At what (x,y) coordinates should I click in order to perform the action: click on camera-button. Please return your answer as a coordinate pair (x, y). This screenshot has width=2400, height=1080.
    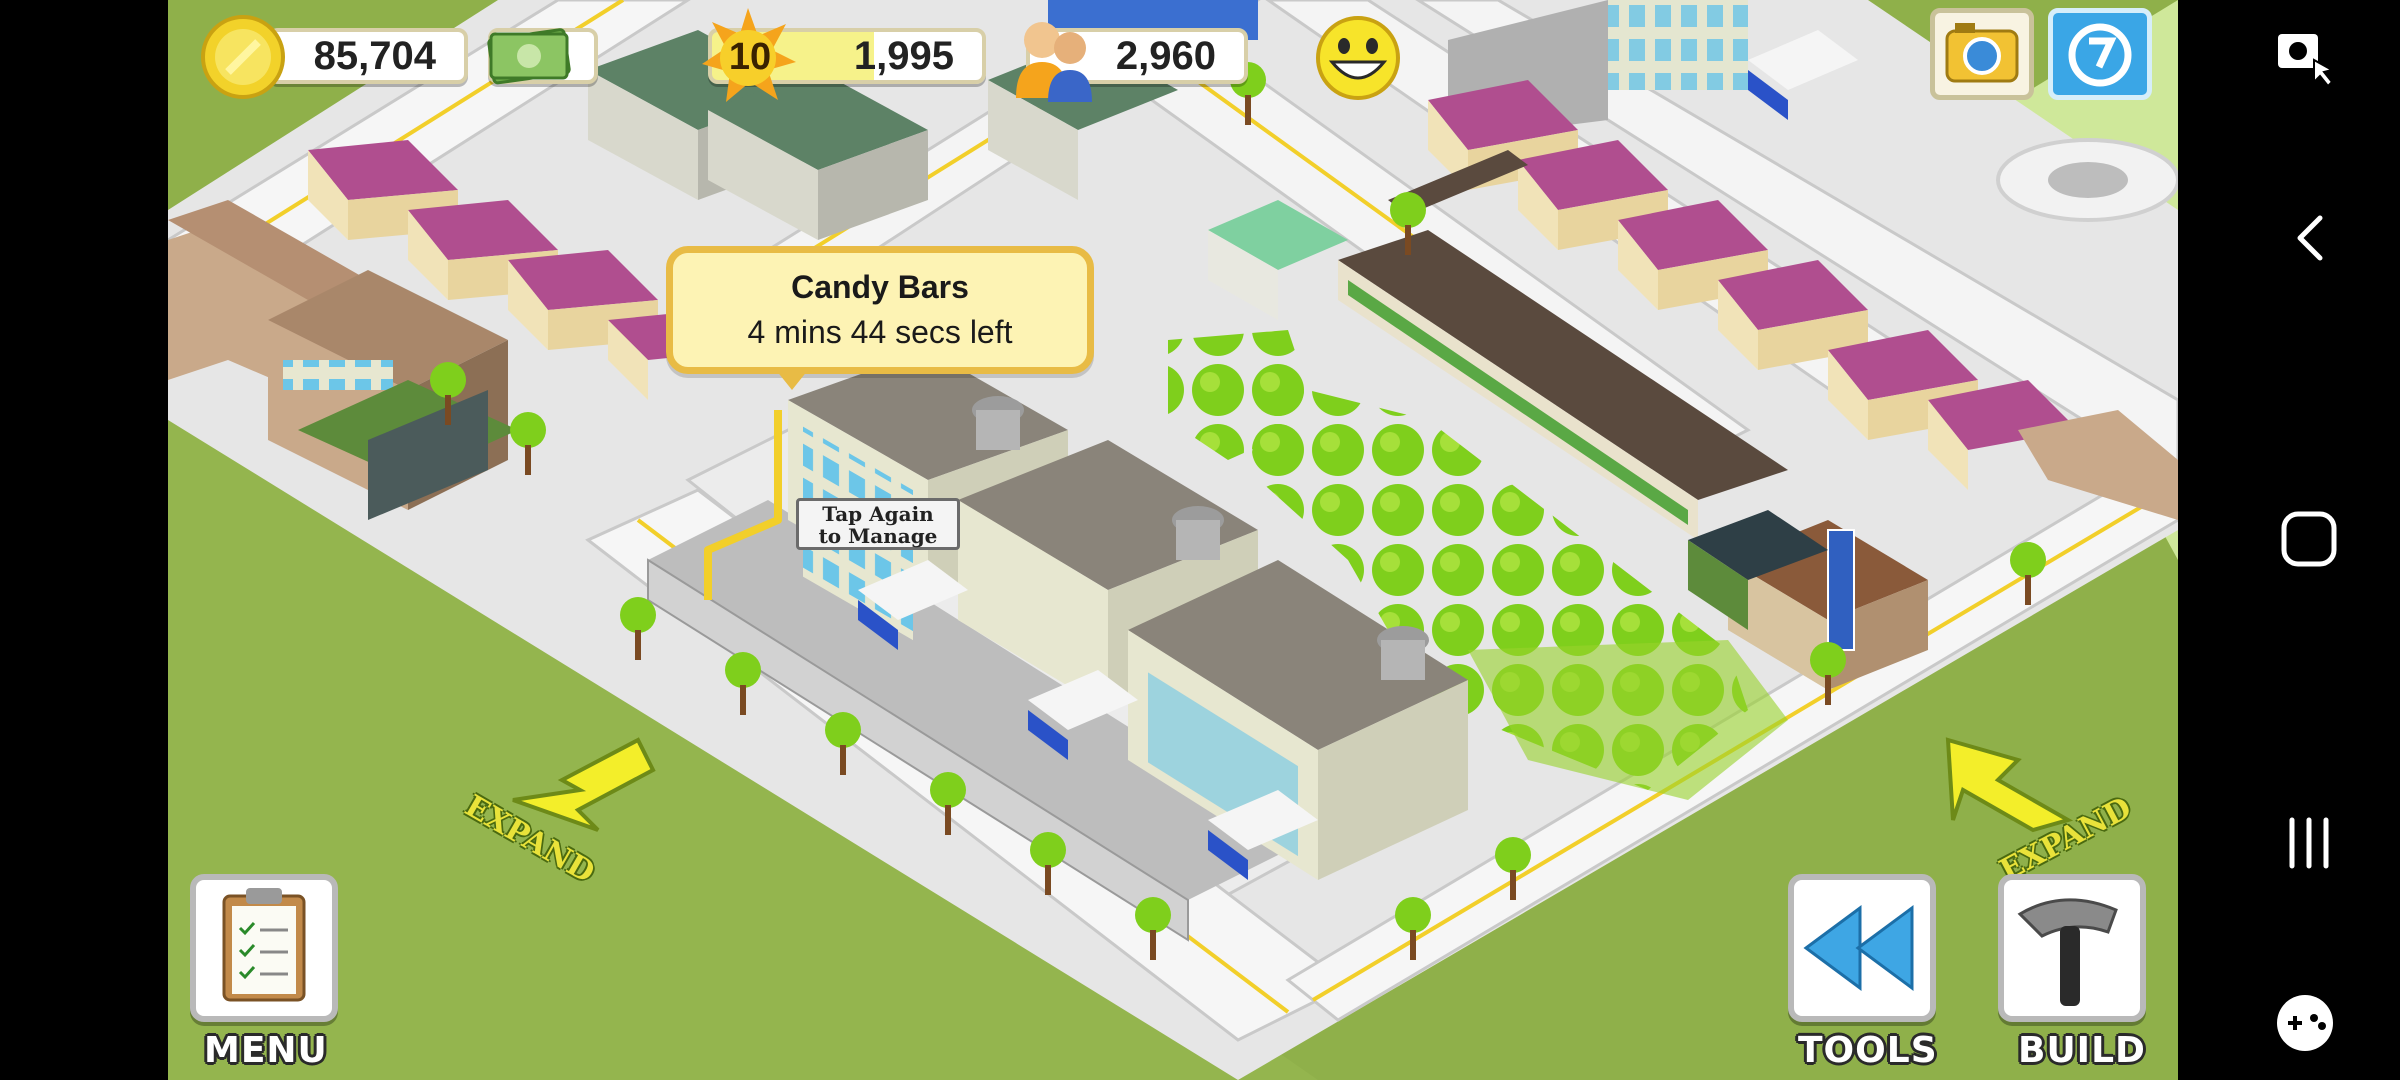
    Looking at the image, I should click on (1982, 54).